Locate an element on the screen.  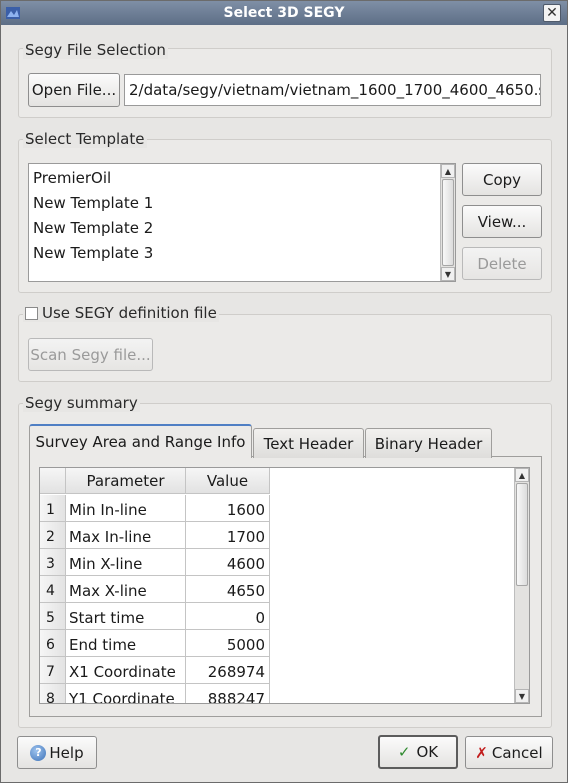
row-header: 5 is located at coordinates (53, 616).